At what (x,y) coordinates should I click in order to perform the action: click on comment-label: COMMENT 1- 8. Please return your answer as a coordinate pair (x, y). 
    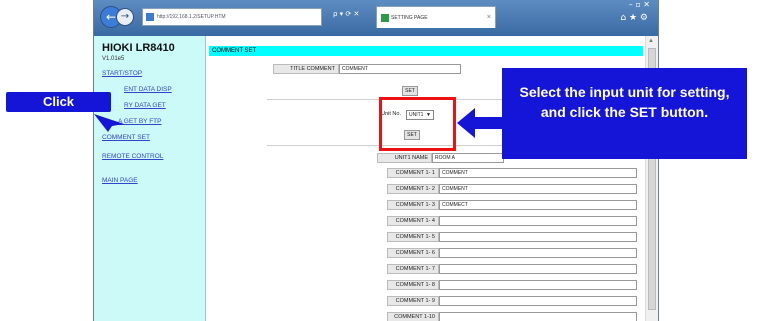
    Looking at the image, I should click on (413, 285).